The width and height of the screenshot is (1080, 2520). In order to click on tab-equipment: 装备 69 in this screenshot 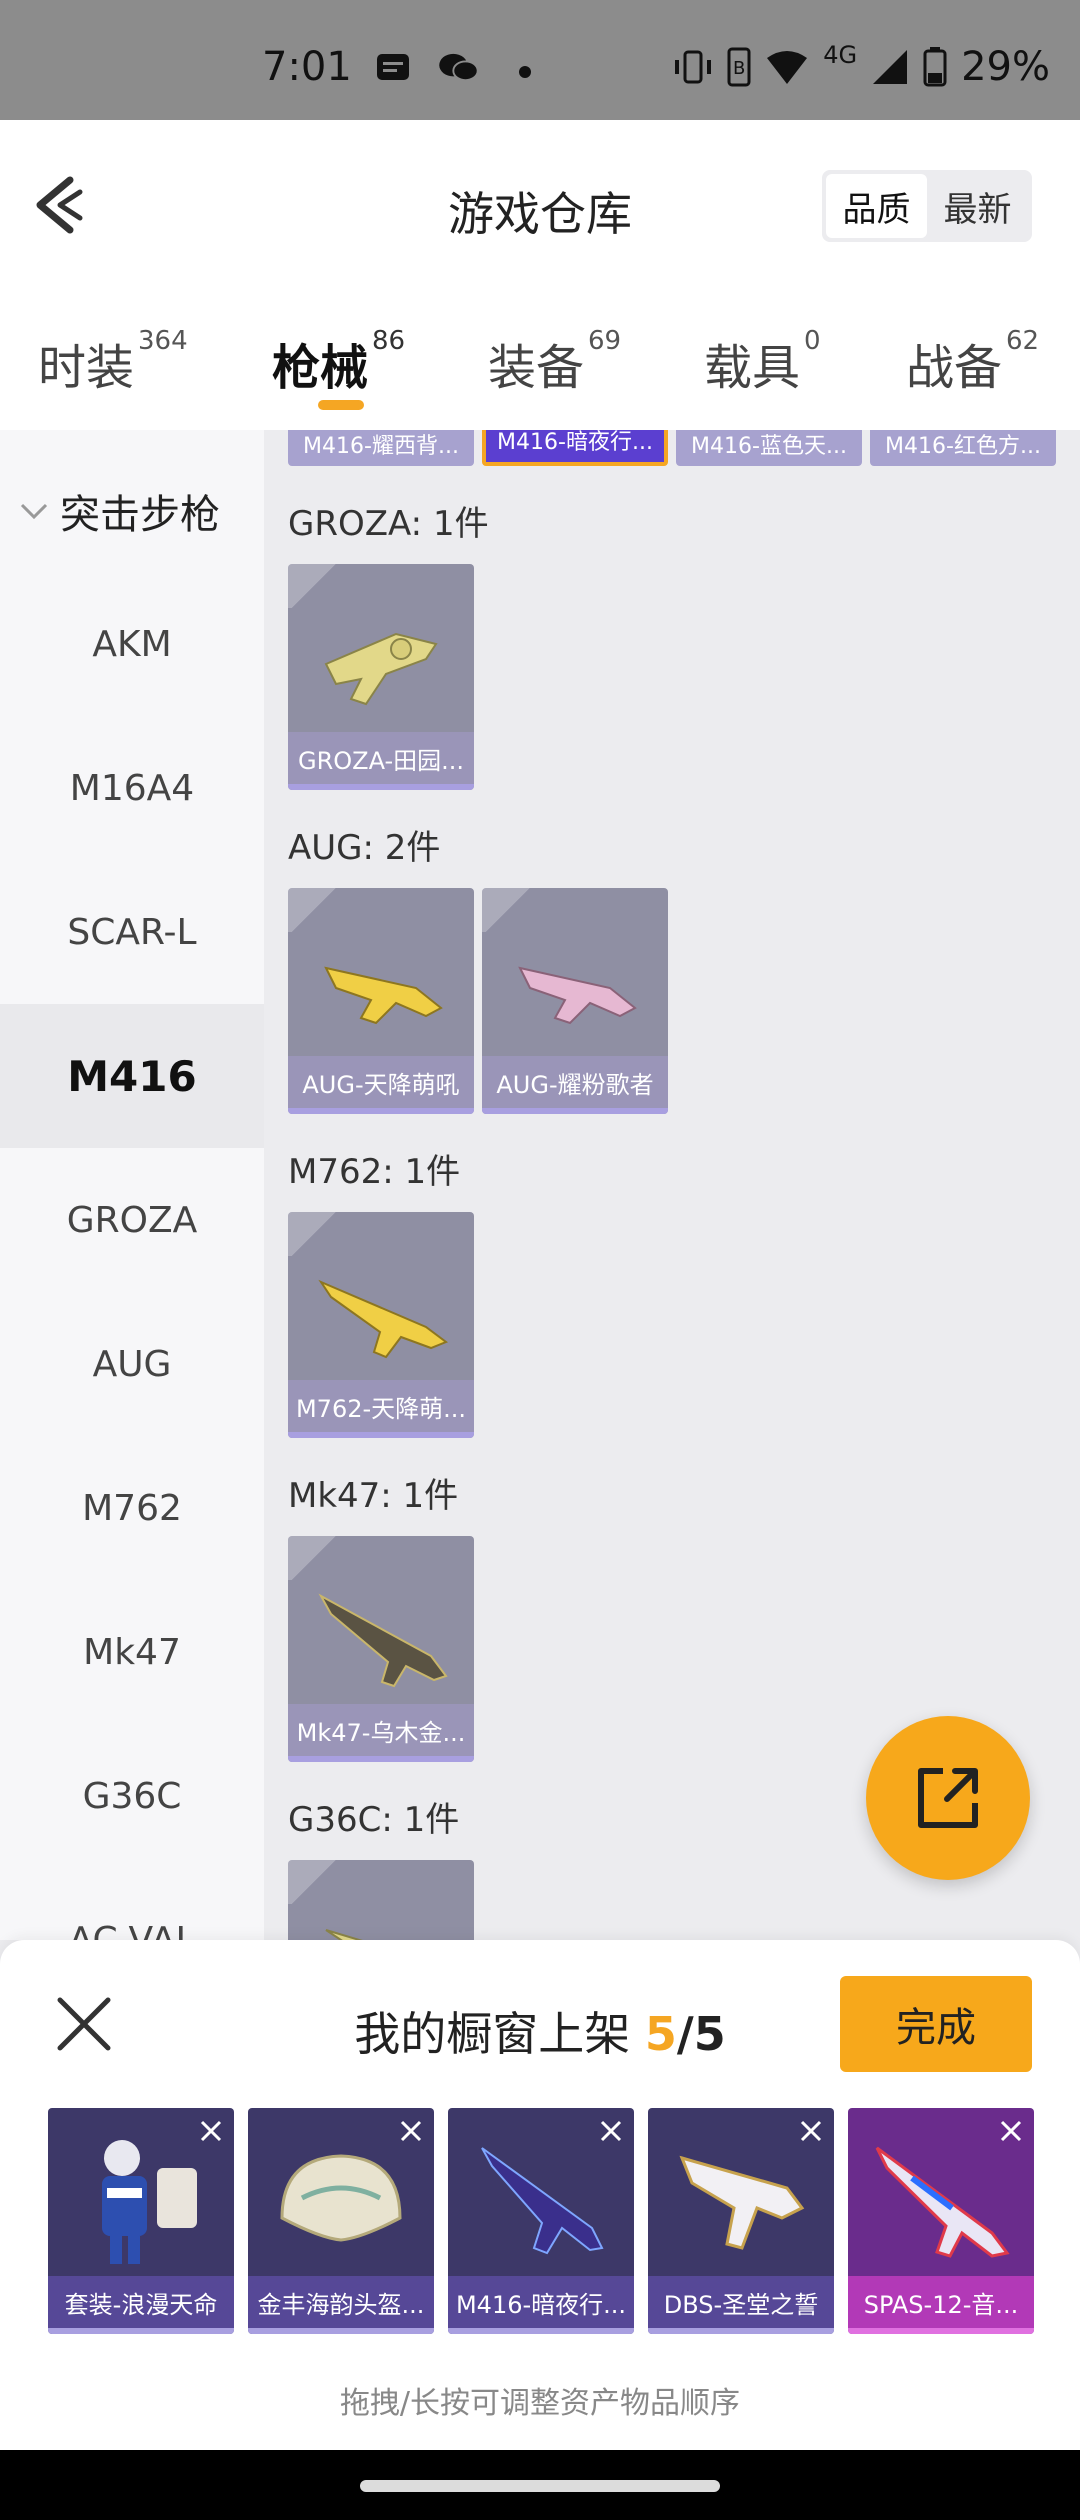, I will do `click(554, 362)`.